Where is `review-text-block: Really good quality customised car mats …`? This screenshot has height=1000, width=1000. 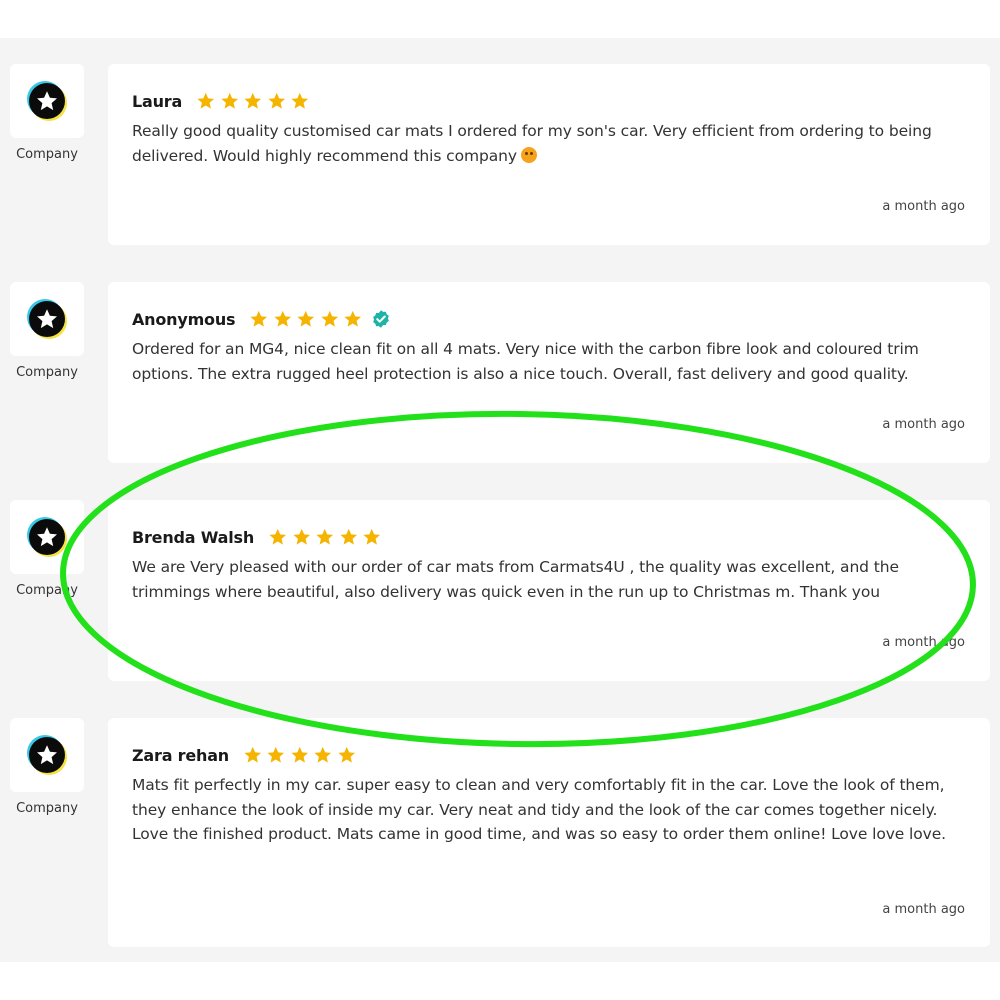
review-text-block: Really good quality customised car mats … is located at coordinates (552, 143).